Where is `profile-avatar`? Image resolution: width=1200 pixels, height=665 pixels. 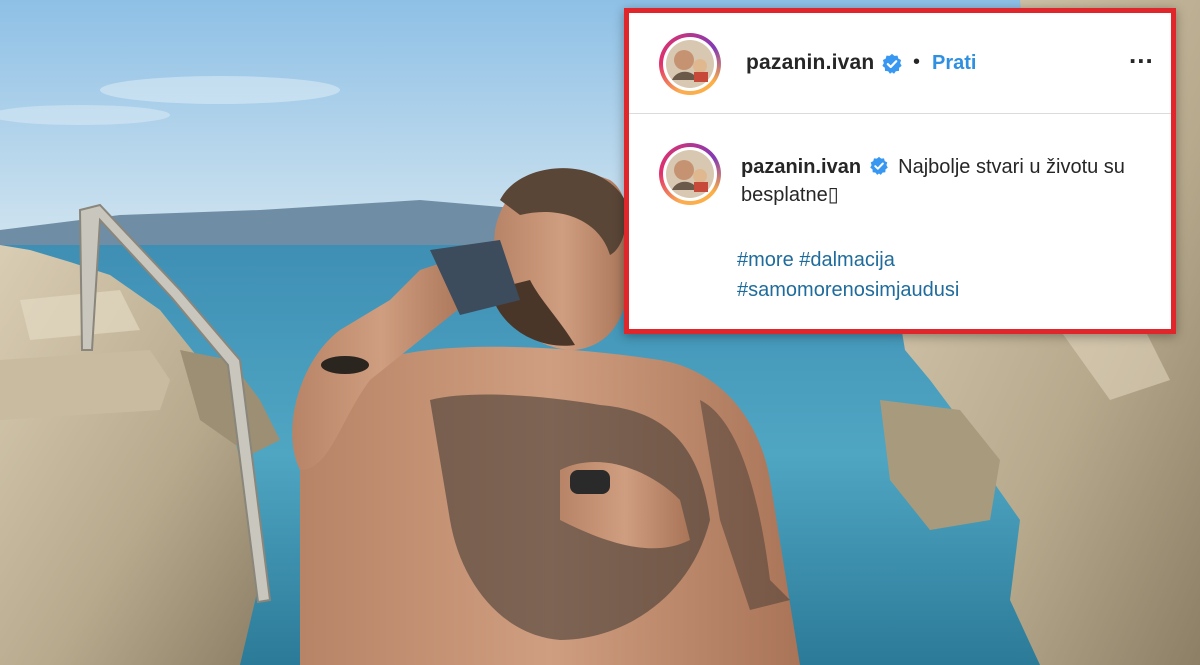
profile-avatar is located at coordinates (690, 64).